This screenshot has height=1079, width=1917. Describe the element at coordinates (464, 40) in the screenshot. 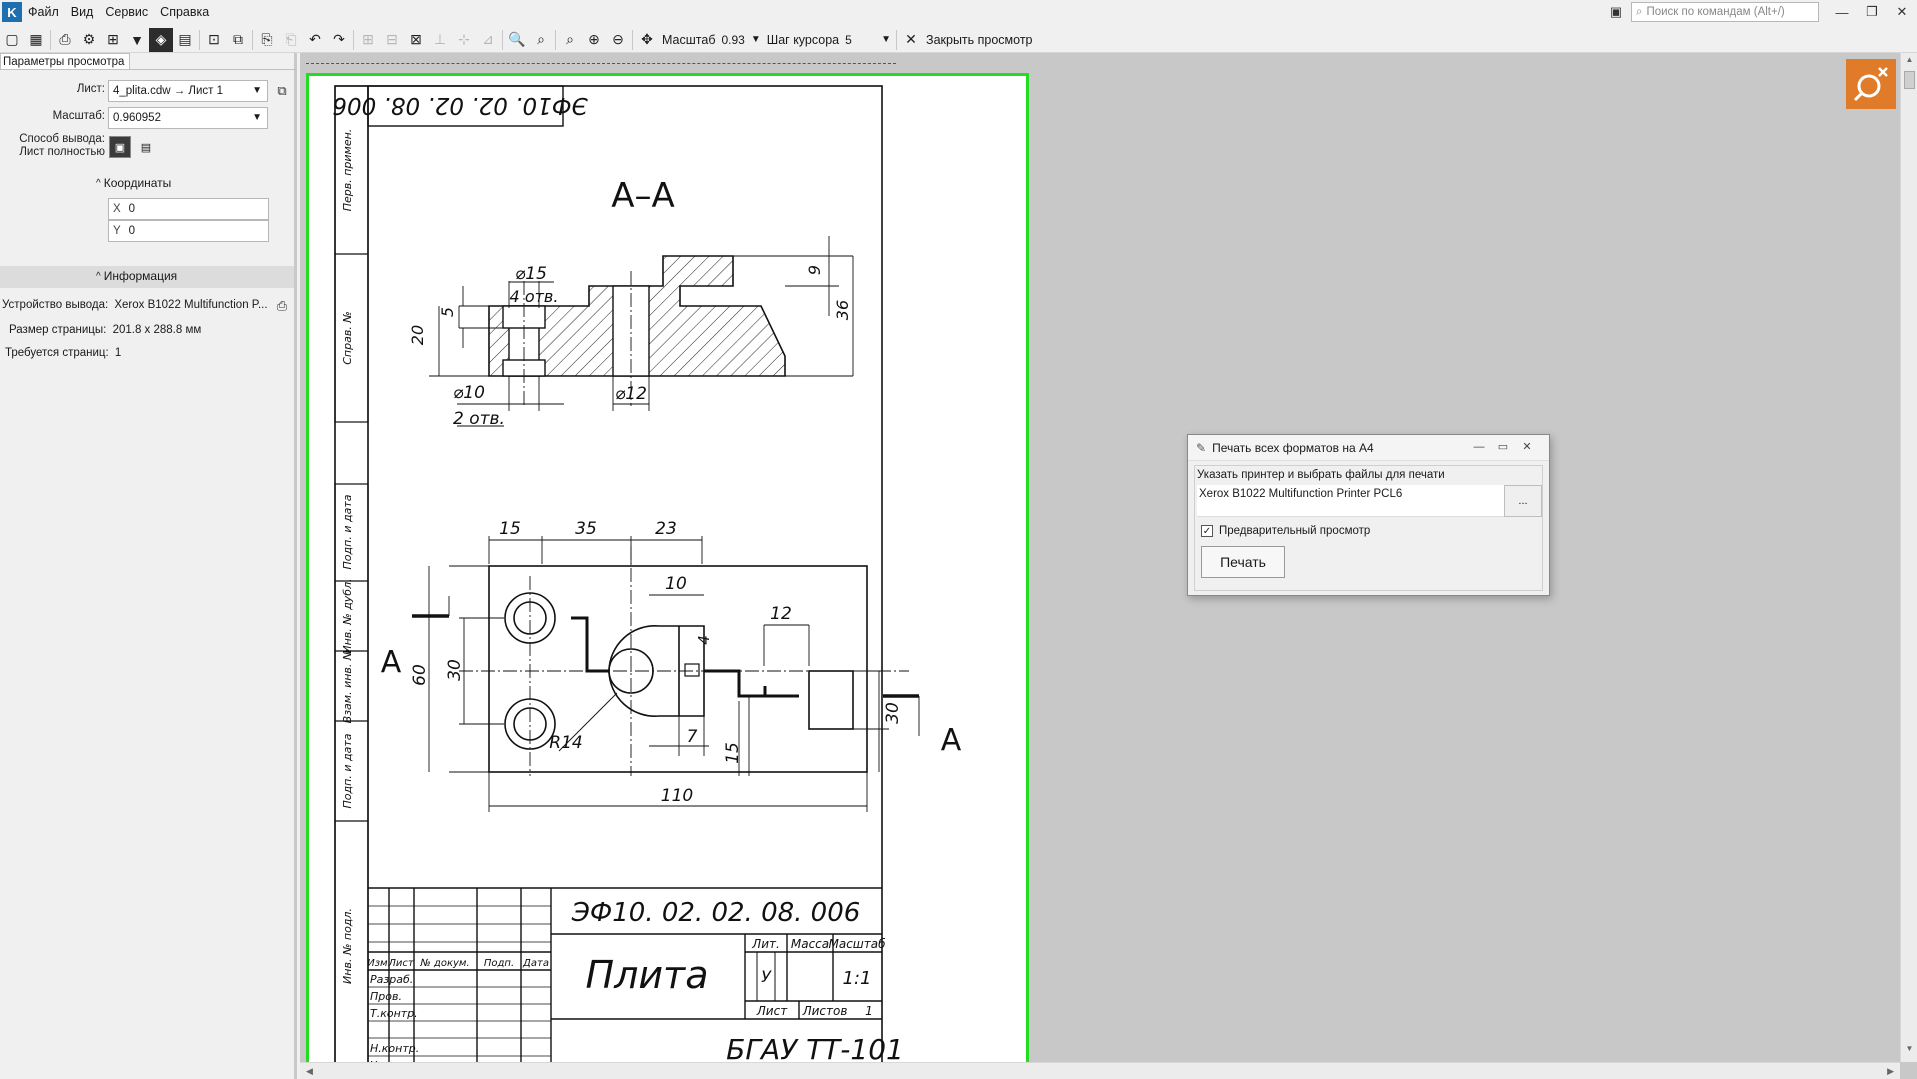

I see `origin-icon: ⊹` at that location.